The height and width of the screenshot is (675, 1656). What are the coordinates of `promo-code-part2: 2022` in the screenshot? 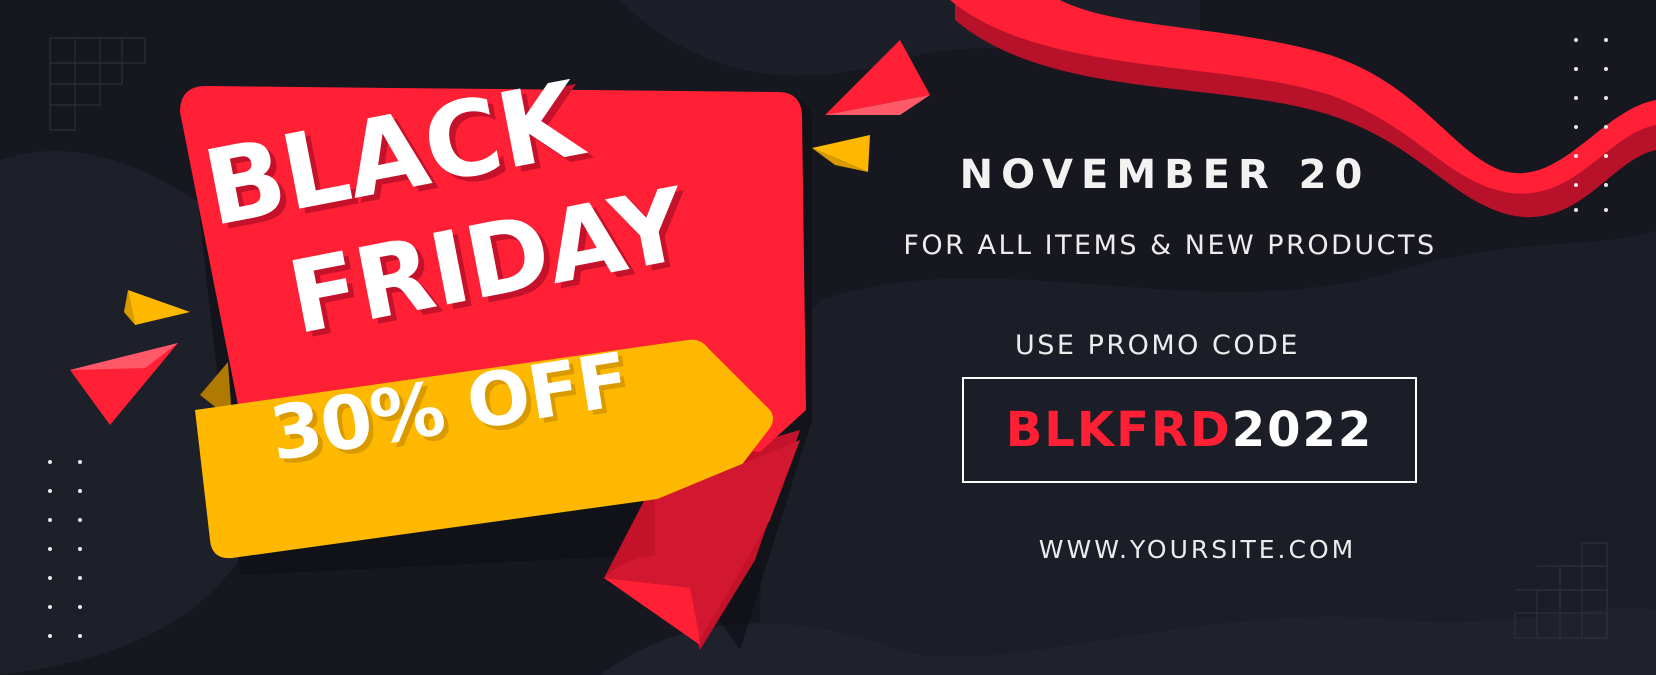 It's located at (1302, 430).